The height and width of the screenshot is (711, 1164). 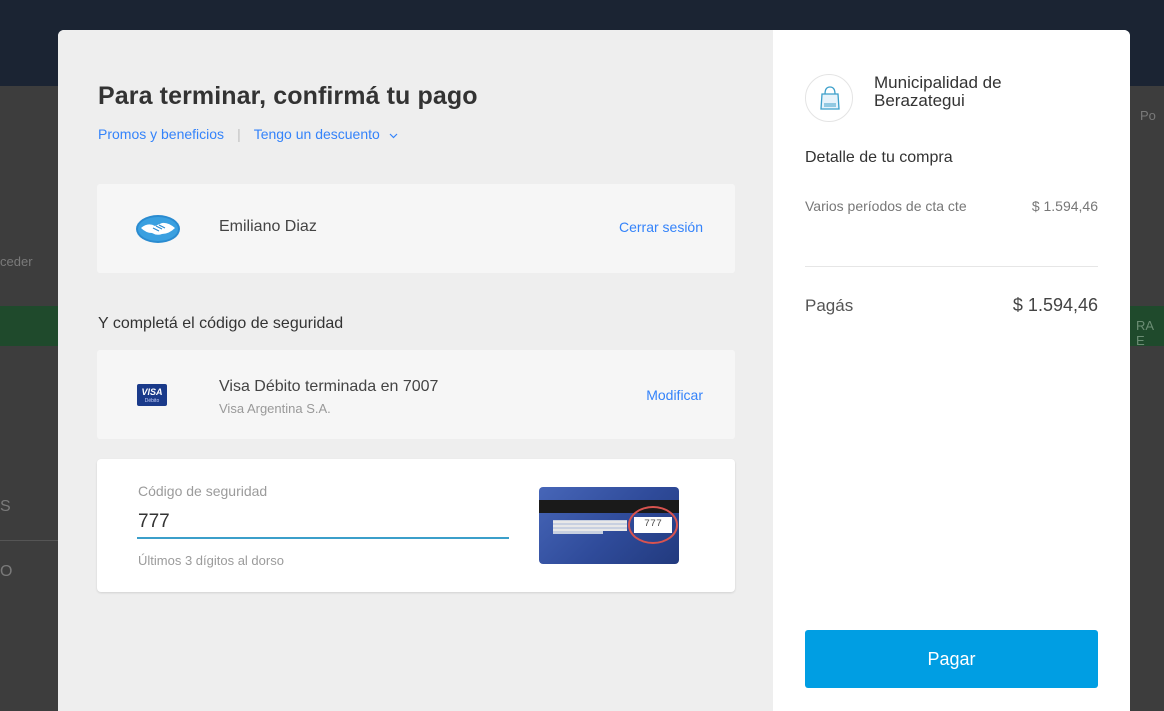 What do you see at coordinates (152, 392) in the screenshot?
I see `visa-brand-text: VISA` at bounding box center [152, 392].